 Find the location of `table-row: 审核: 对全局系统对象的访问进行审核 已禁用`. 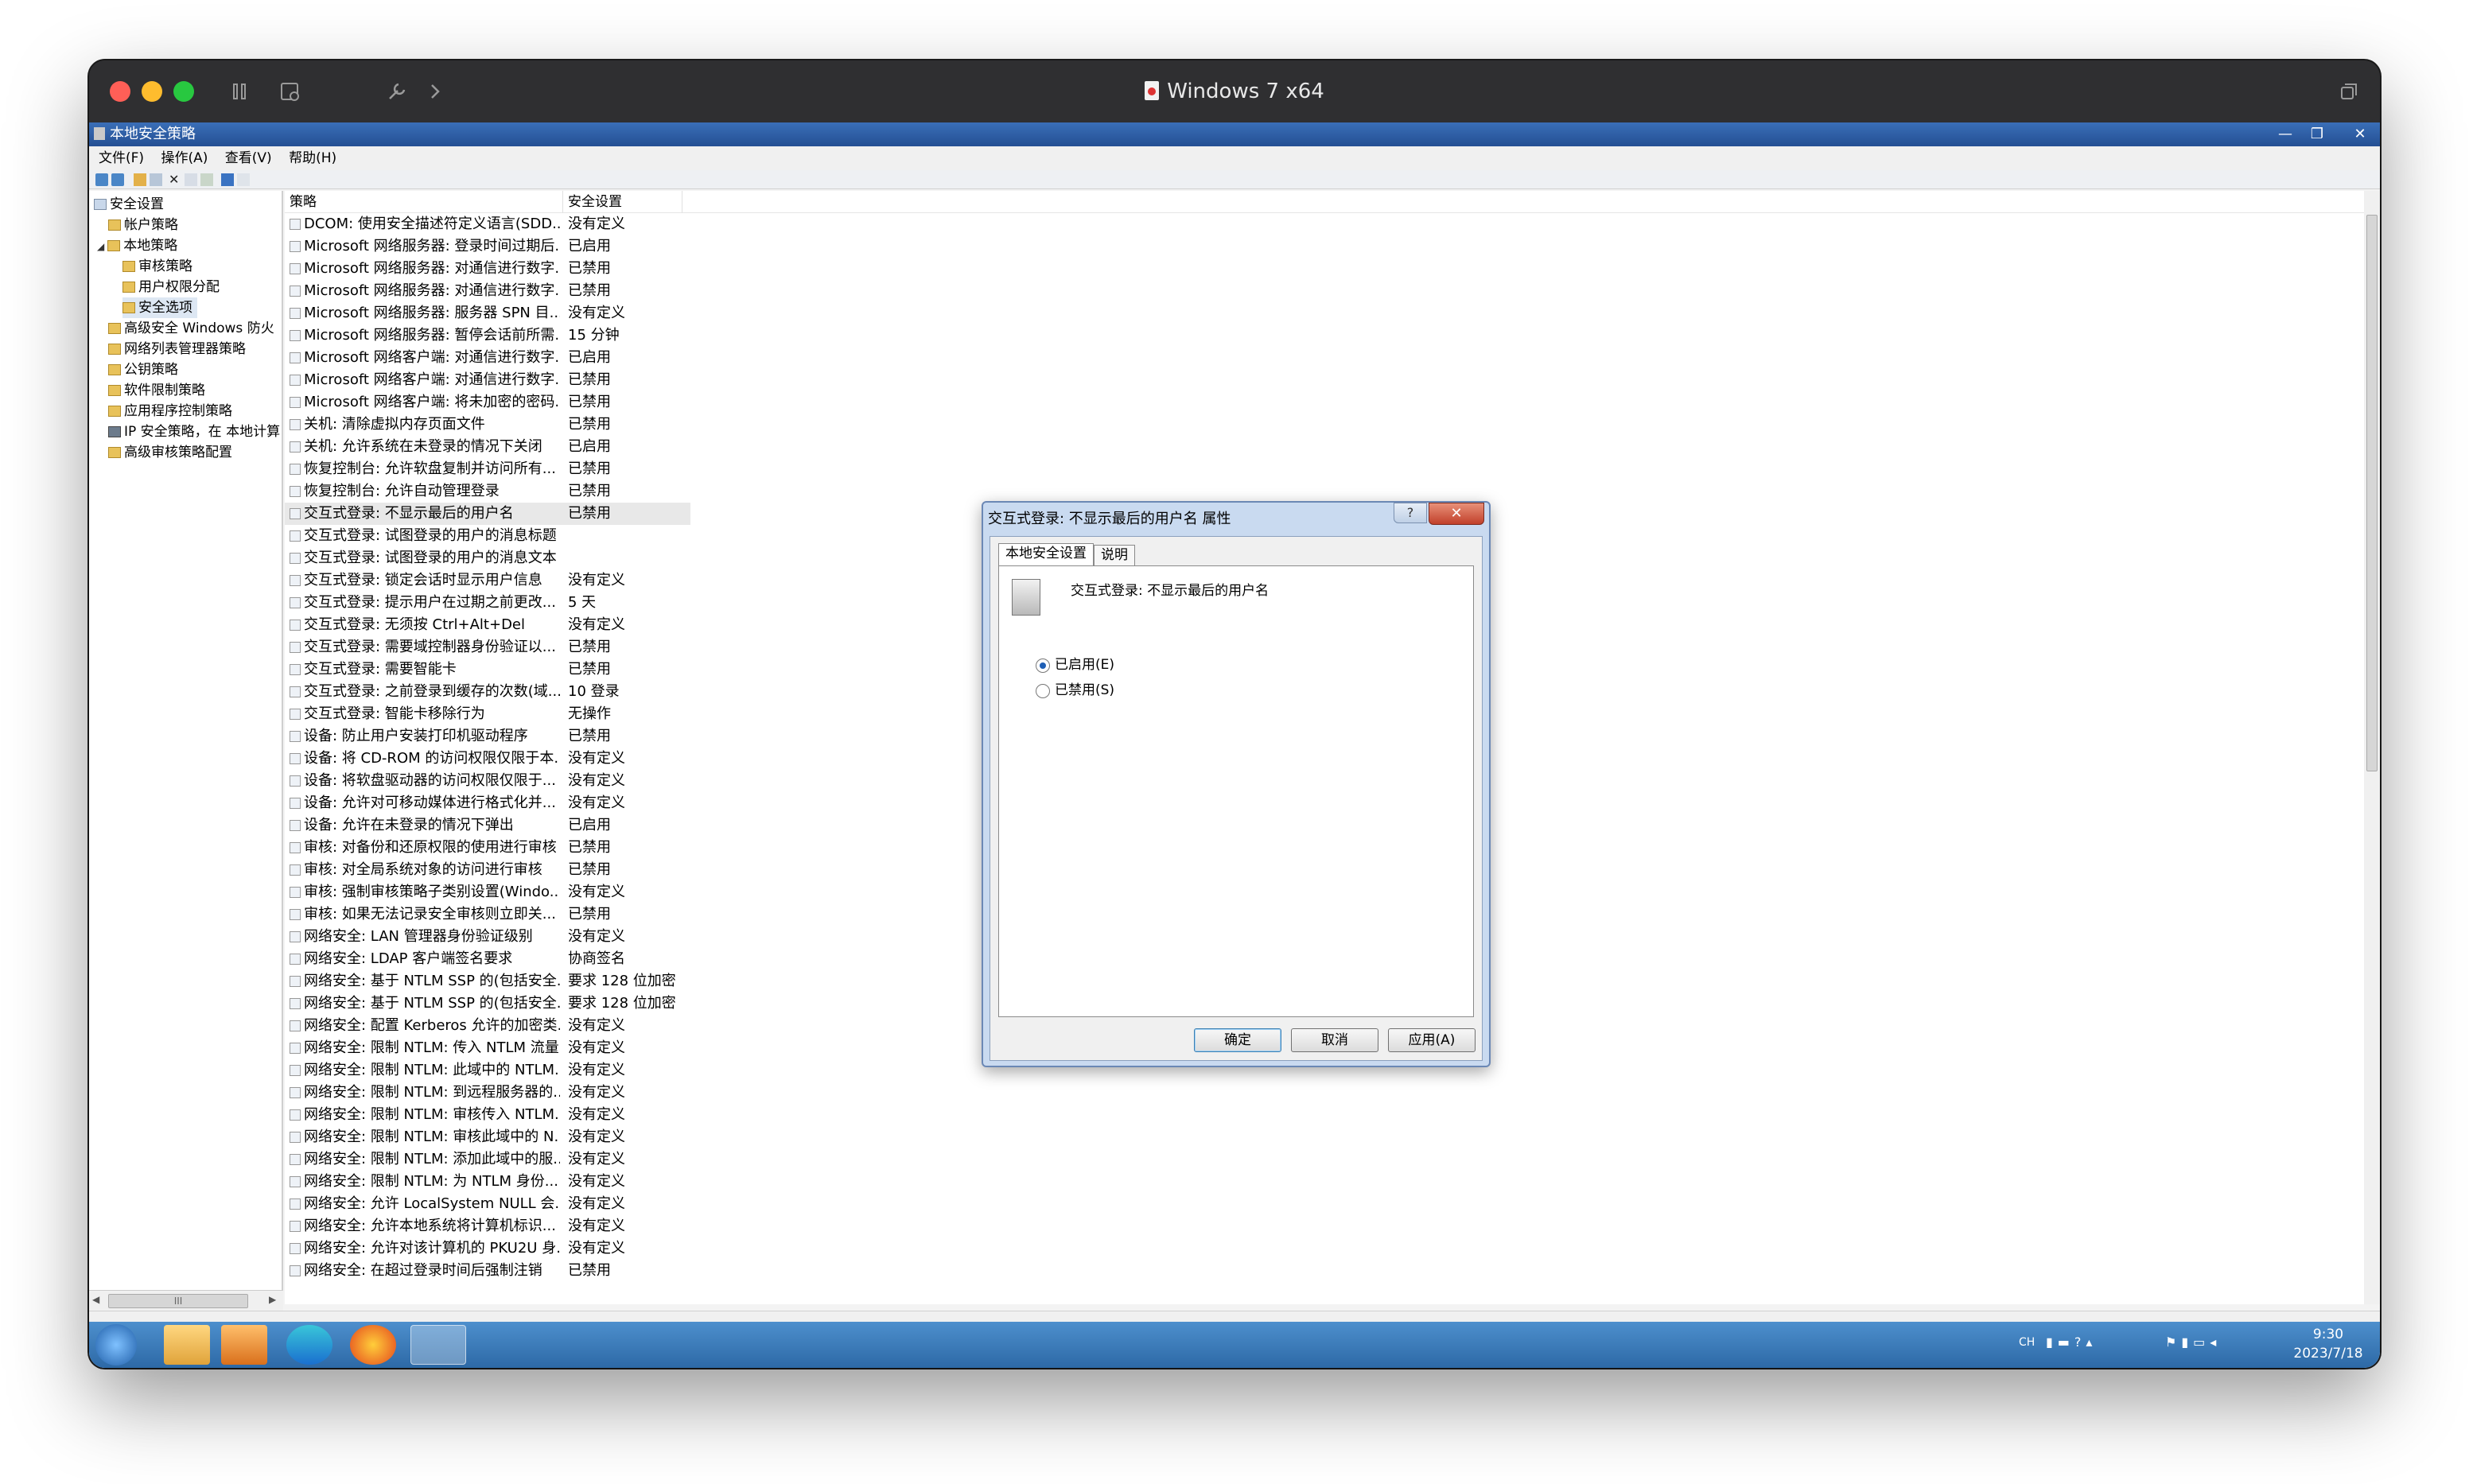

table-row: 审核: 对全局系统对象的访问进行审核 已禁用 is located at coordinates (487, 870).